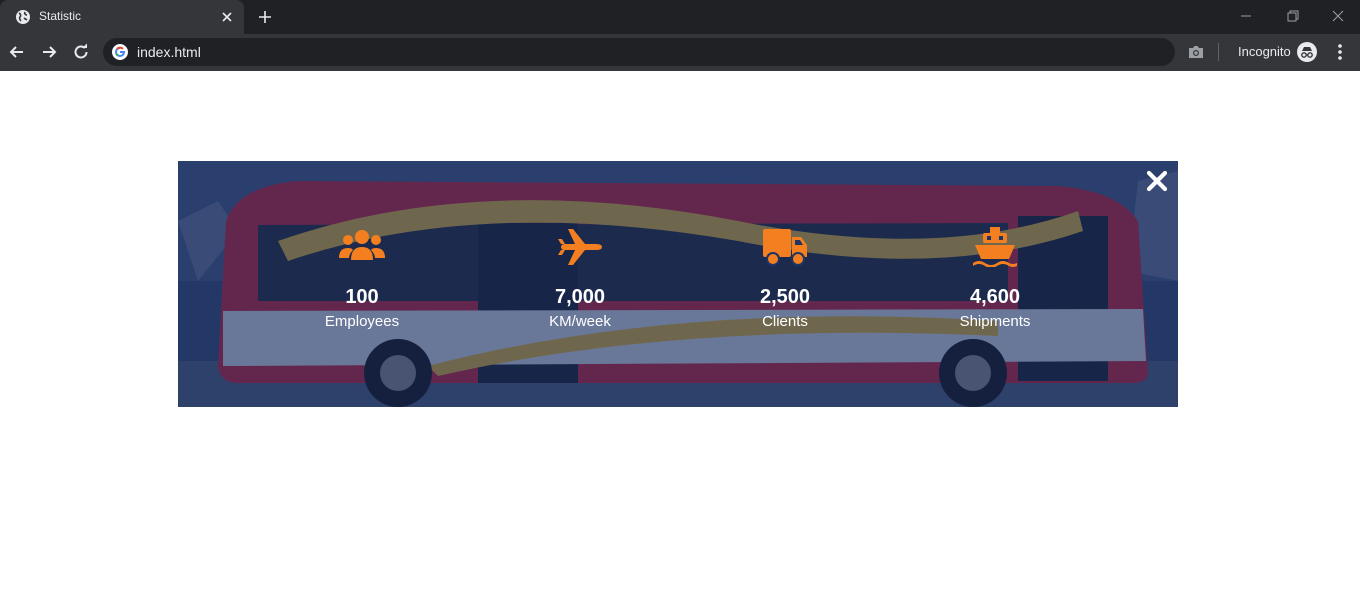 The image size is (1360, 600). Describe the element at coordinates (120, 52) in the screenshot. I see `google-icon` at that location.